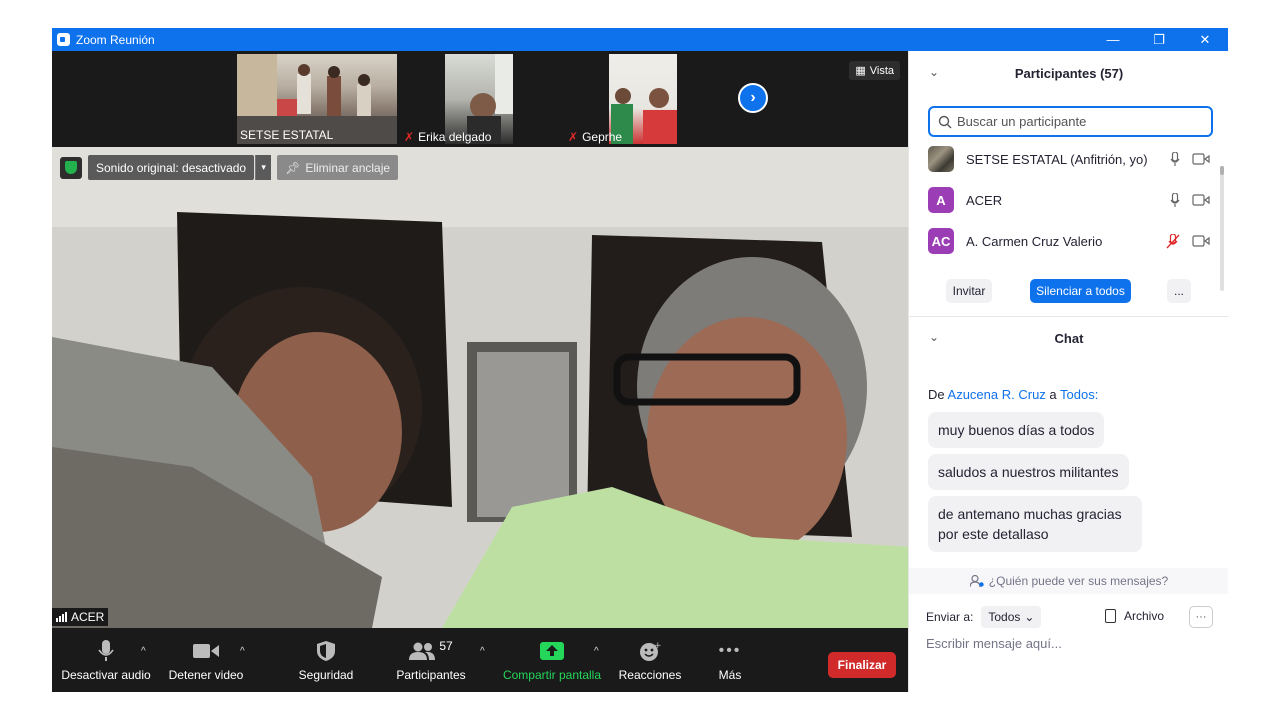 The image size is (1280, 720). I want to click on chevron-right-icon: ›, so click(753, 97).